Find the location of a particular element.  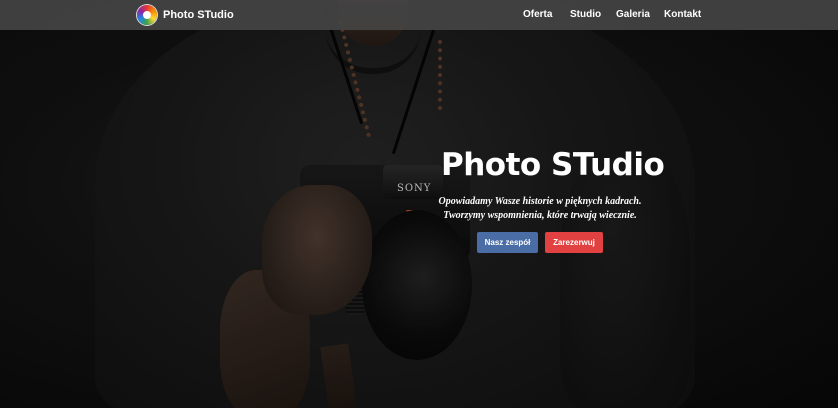

nav-links: Oferta Studio Galeria Kontakt is located at coordinates (419, 15).